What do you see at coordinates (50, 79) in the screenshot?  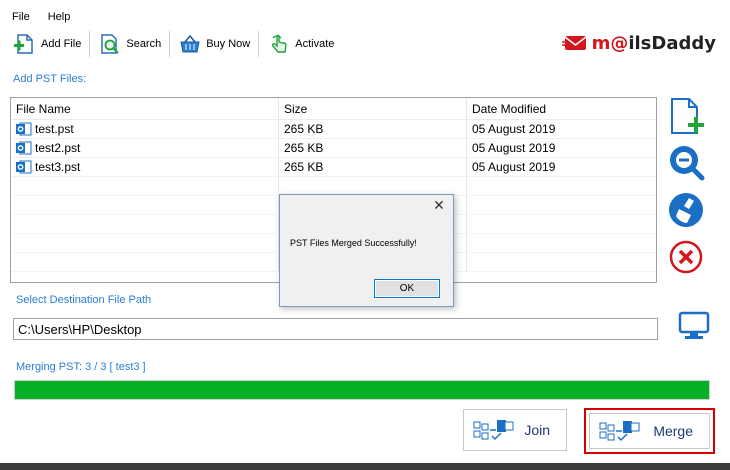 I see `add-pst-label: Add PST Files:` at bounding box center [50, 79].